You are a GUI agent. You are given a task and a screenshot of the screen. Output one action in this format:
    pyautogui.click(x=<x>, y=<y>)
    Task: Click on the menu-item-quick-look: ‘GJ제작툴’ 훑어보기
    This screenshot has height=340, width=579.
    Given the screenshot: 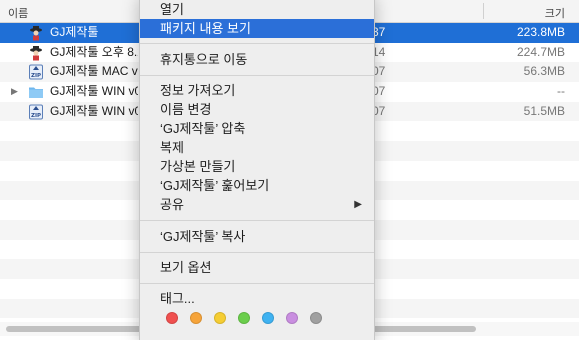 What is the action you would take?
    pyautogui.click(x=257, y=185)
    